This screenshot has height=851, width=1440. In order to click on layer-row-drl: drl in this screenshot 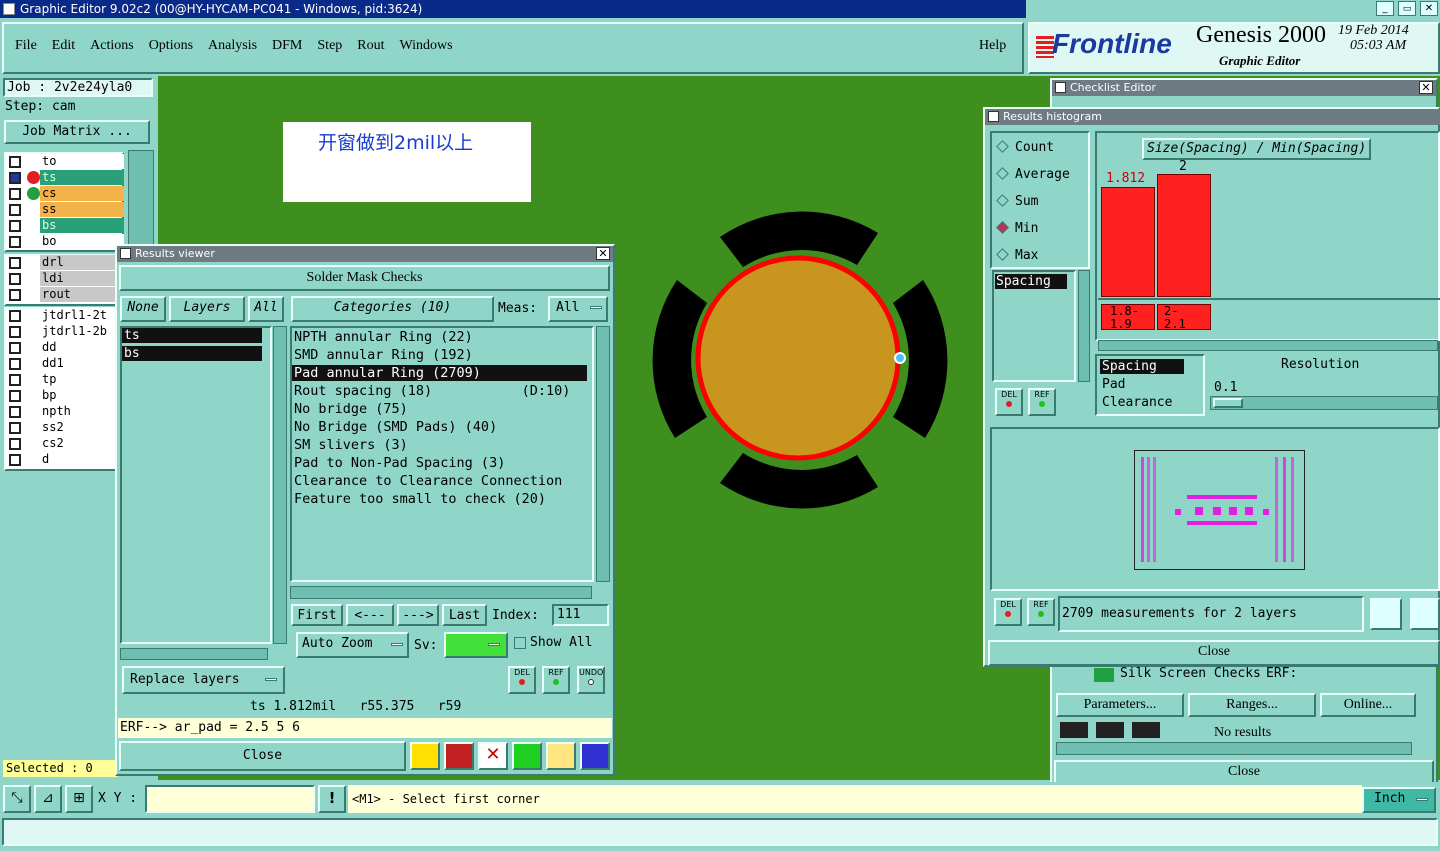, I will do `click(65, 263)`.